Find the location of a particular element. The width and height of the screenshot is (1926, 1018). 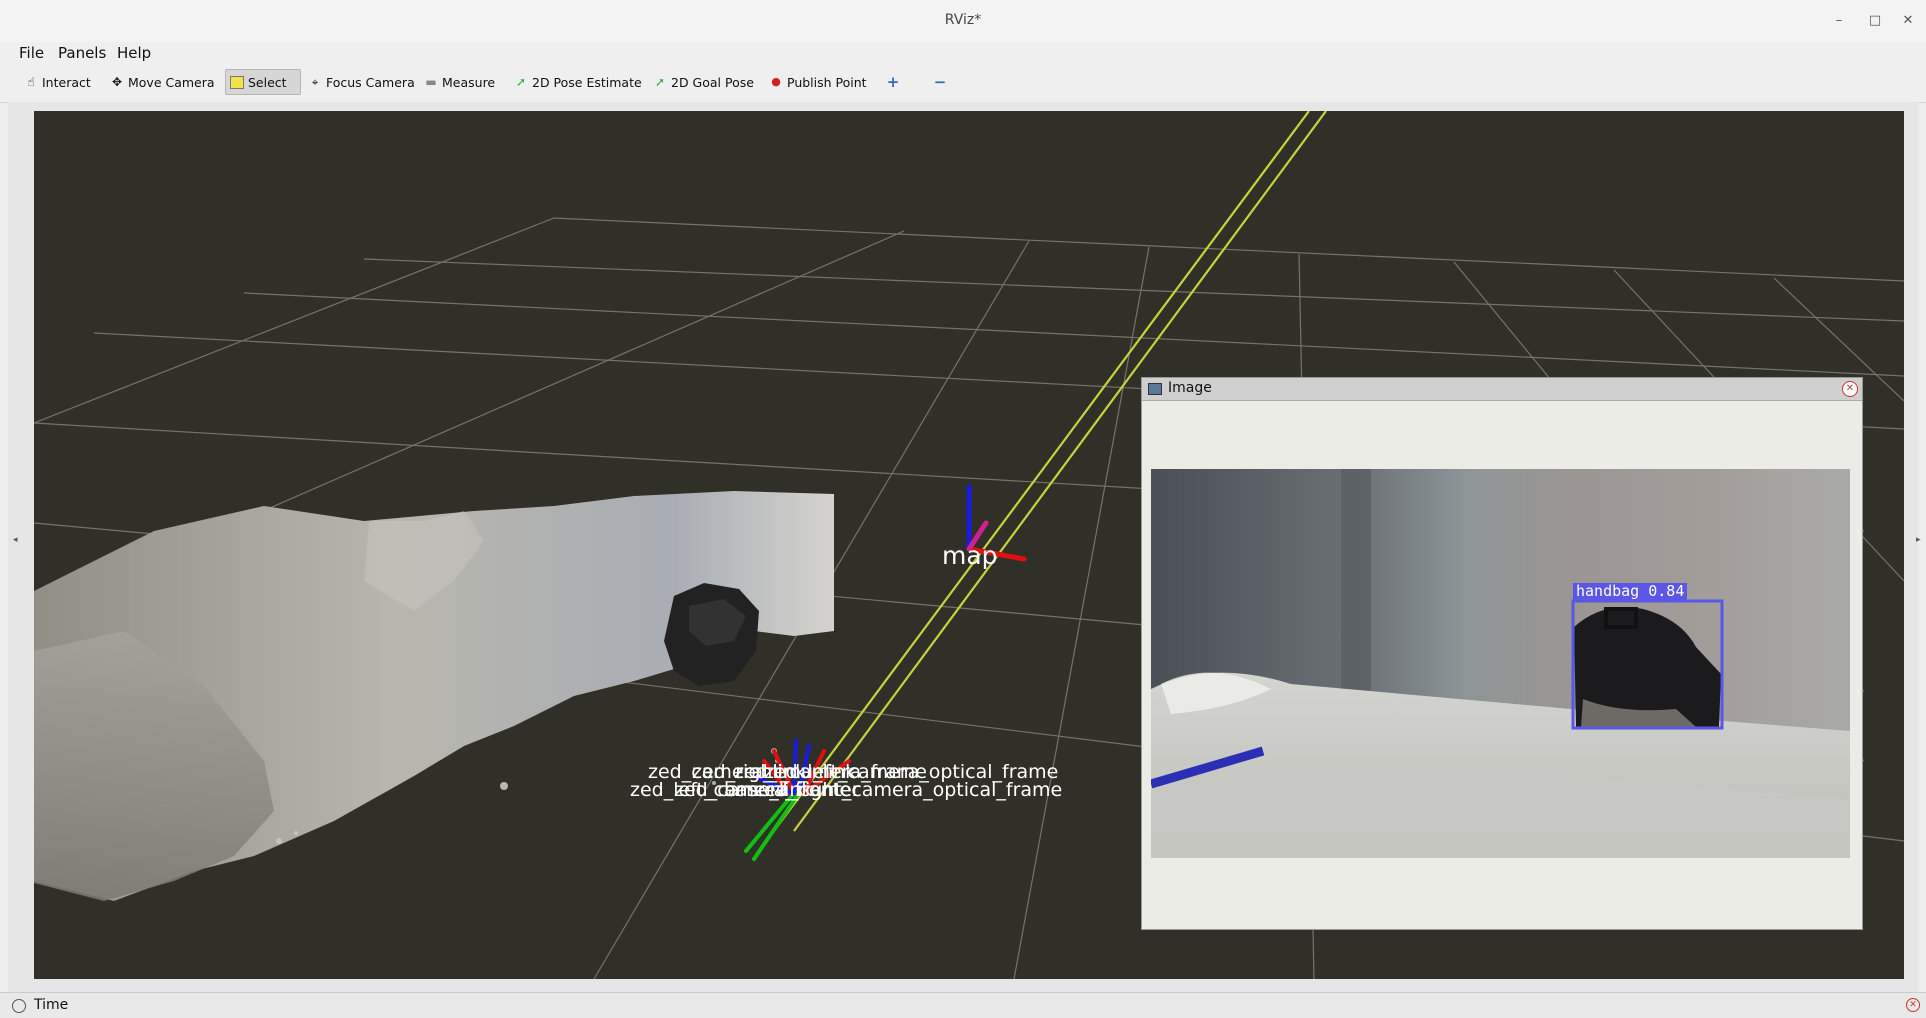

camera-scene is located at coordinates (1500, 663).